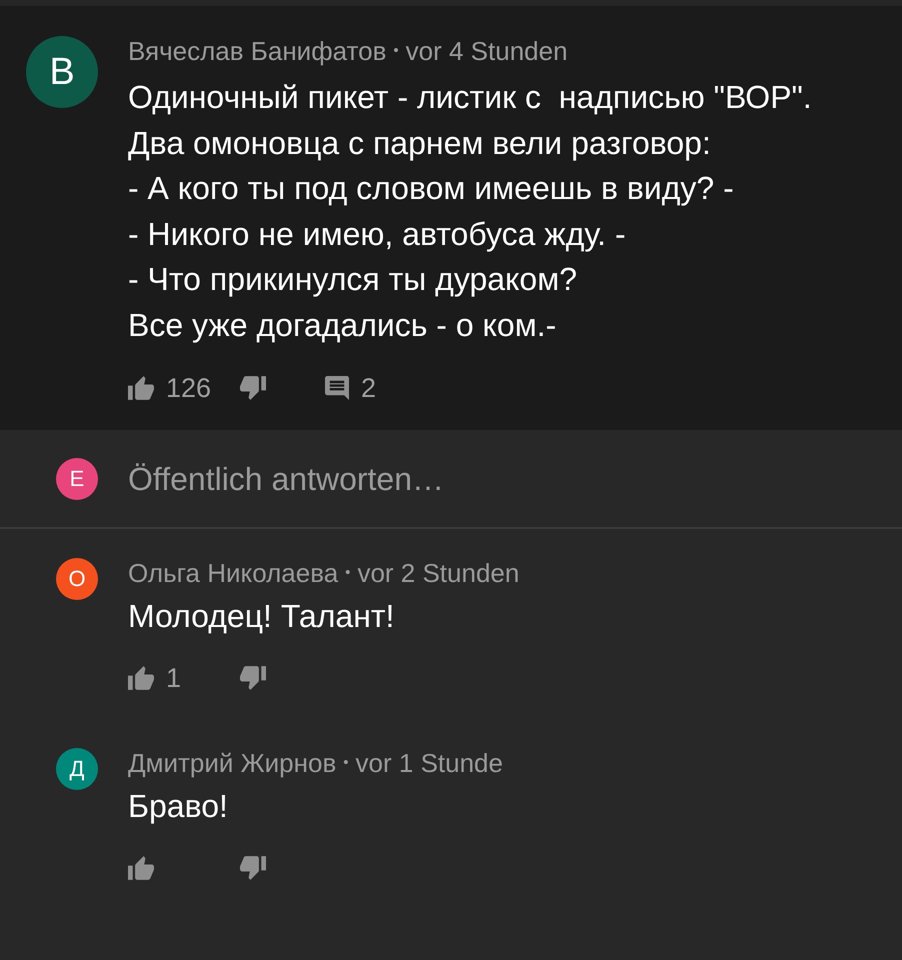 This screenshot has width=902, height=960. Describe the element at coordinates (232, 763) in the screenshot. I see `author-name: Дмитрий Жирнов` at that location.